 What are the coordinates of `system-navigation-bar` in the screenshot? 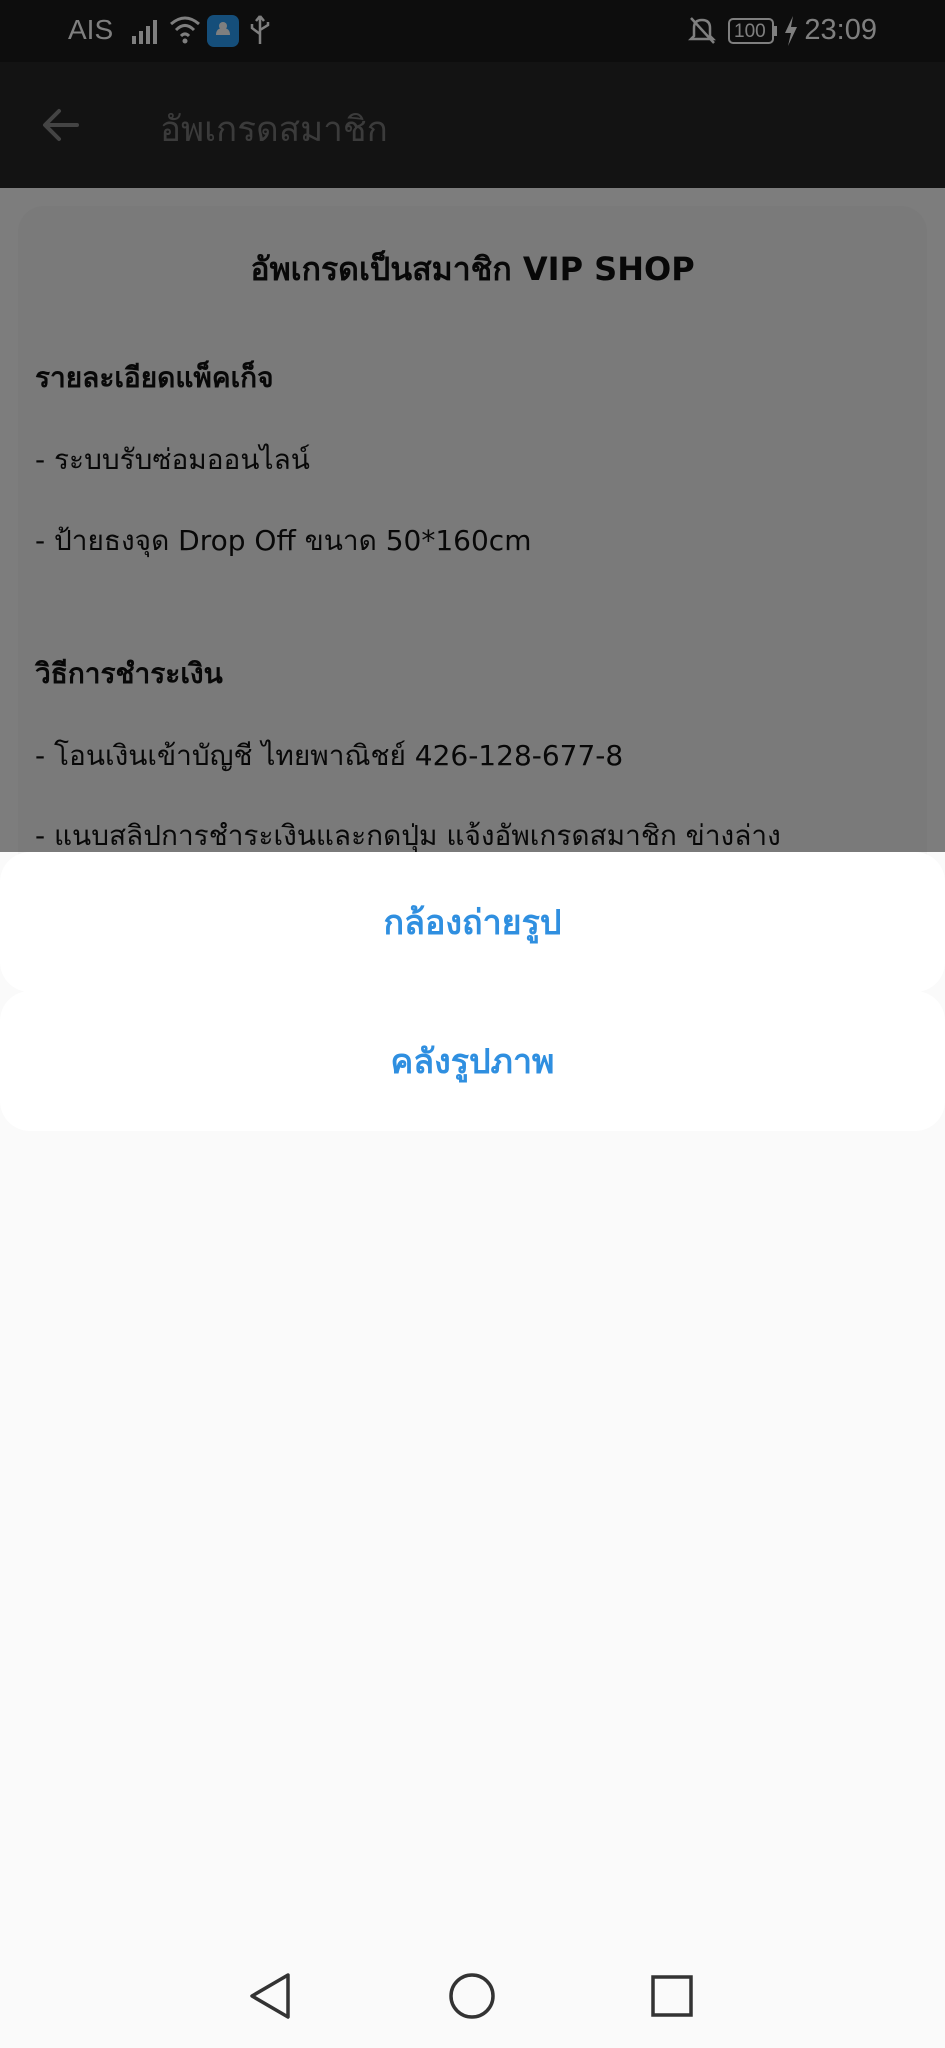 It's located at (472, 1996).